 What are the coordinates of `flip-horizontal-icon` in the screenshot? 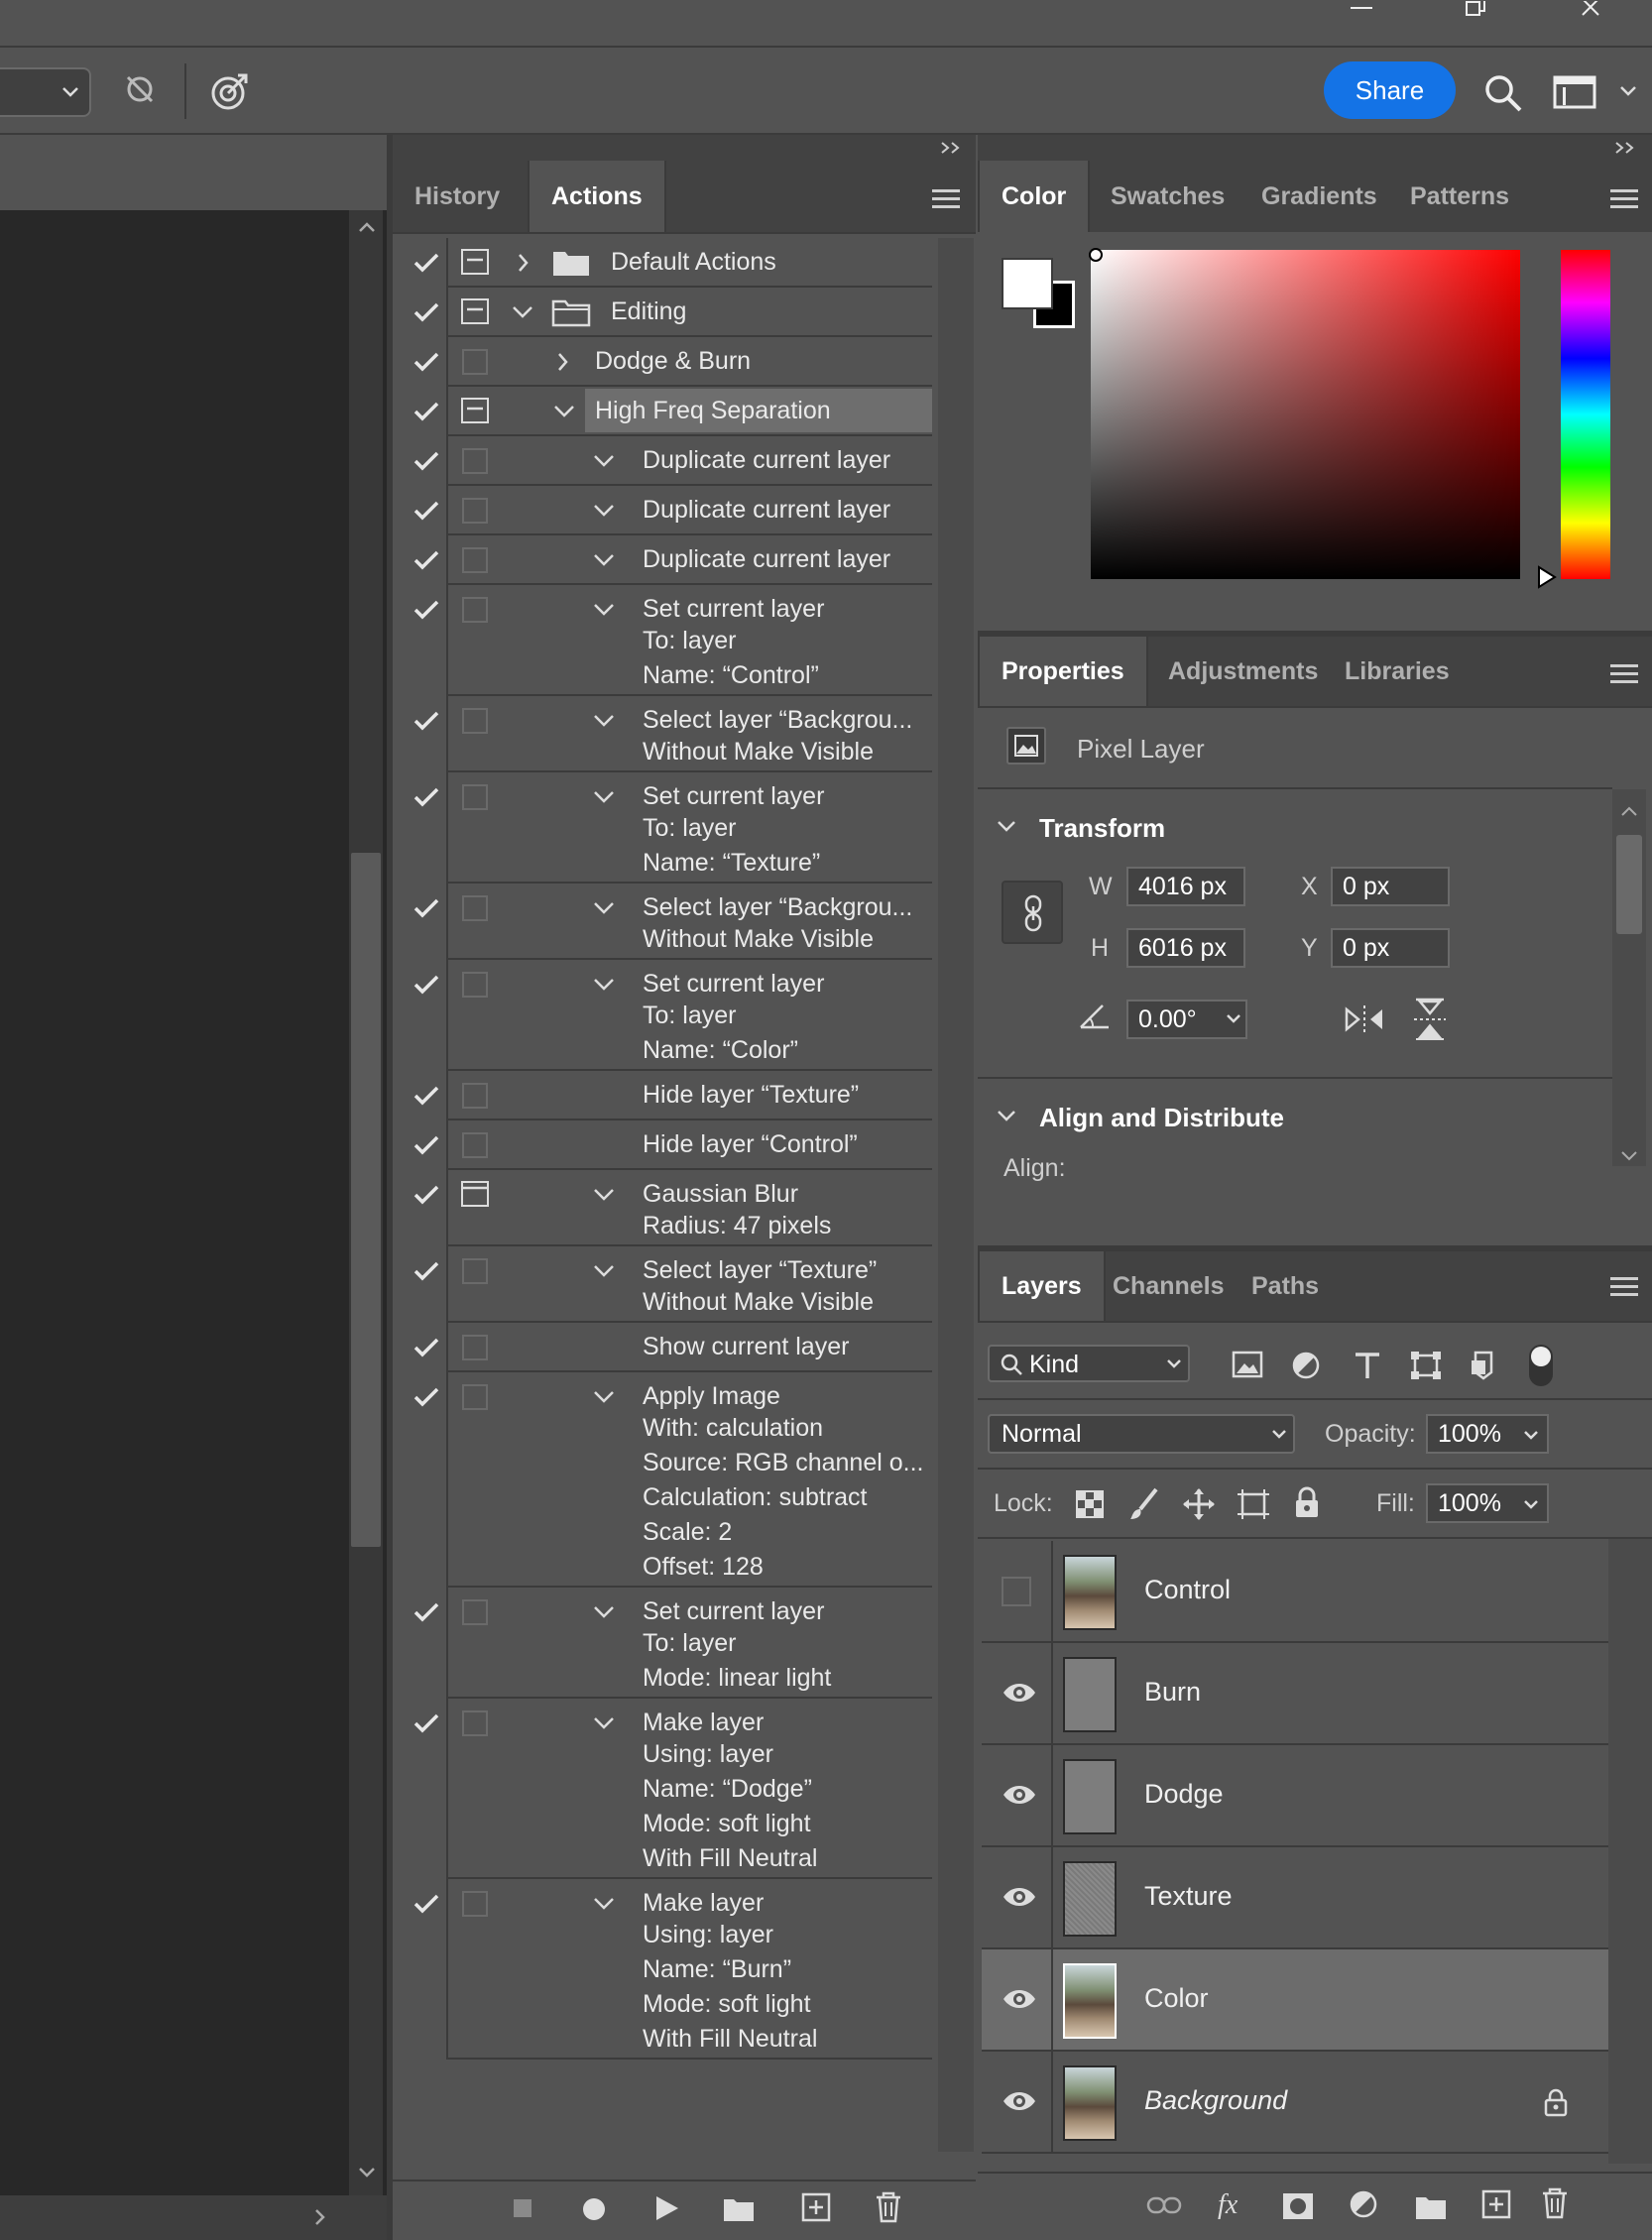 It's located at (1364, 1020).